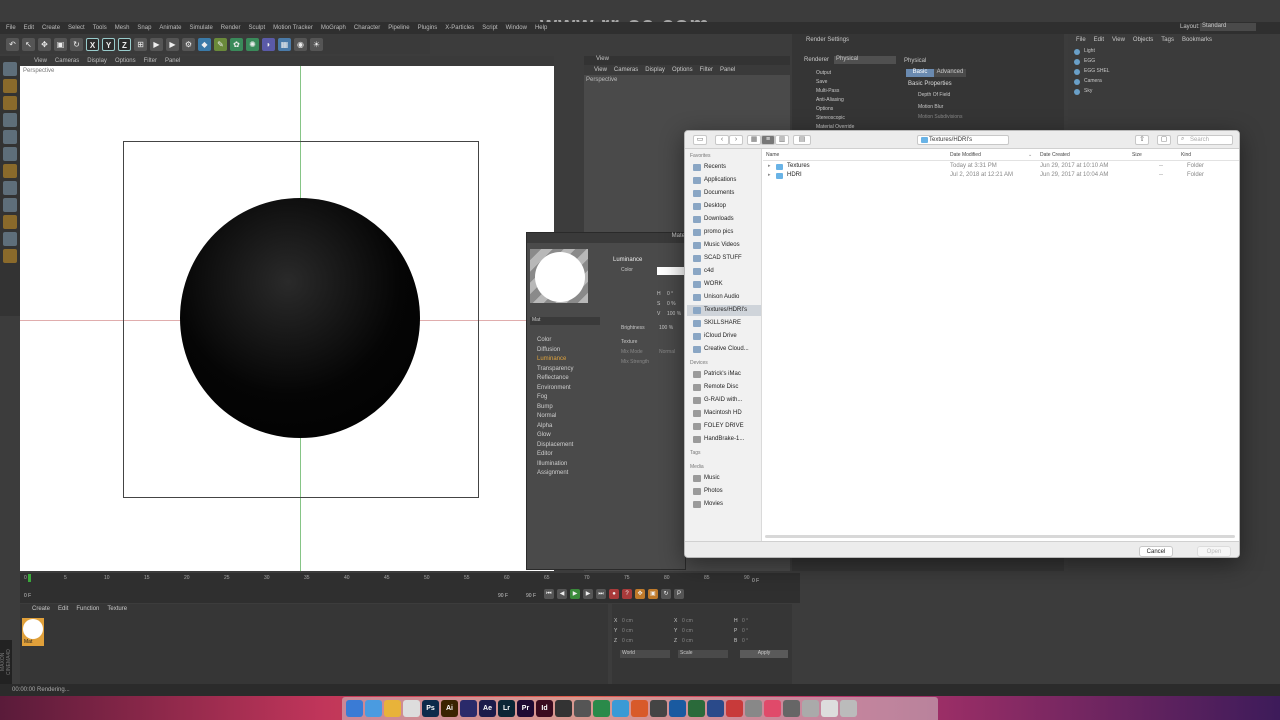  What do you see at coordinates (1186, 155) in the screenshot?
I see `col-kind: Kind` at bounding box center [1186, 155].